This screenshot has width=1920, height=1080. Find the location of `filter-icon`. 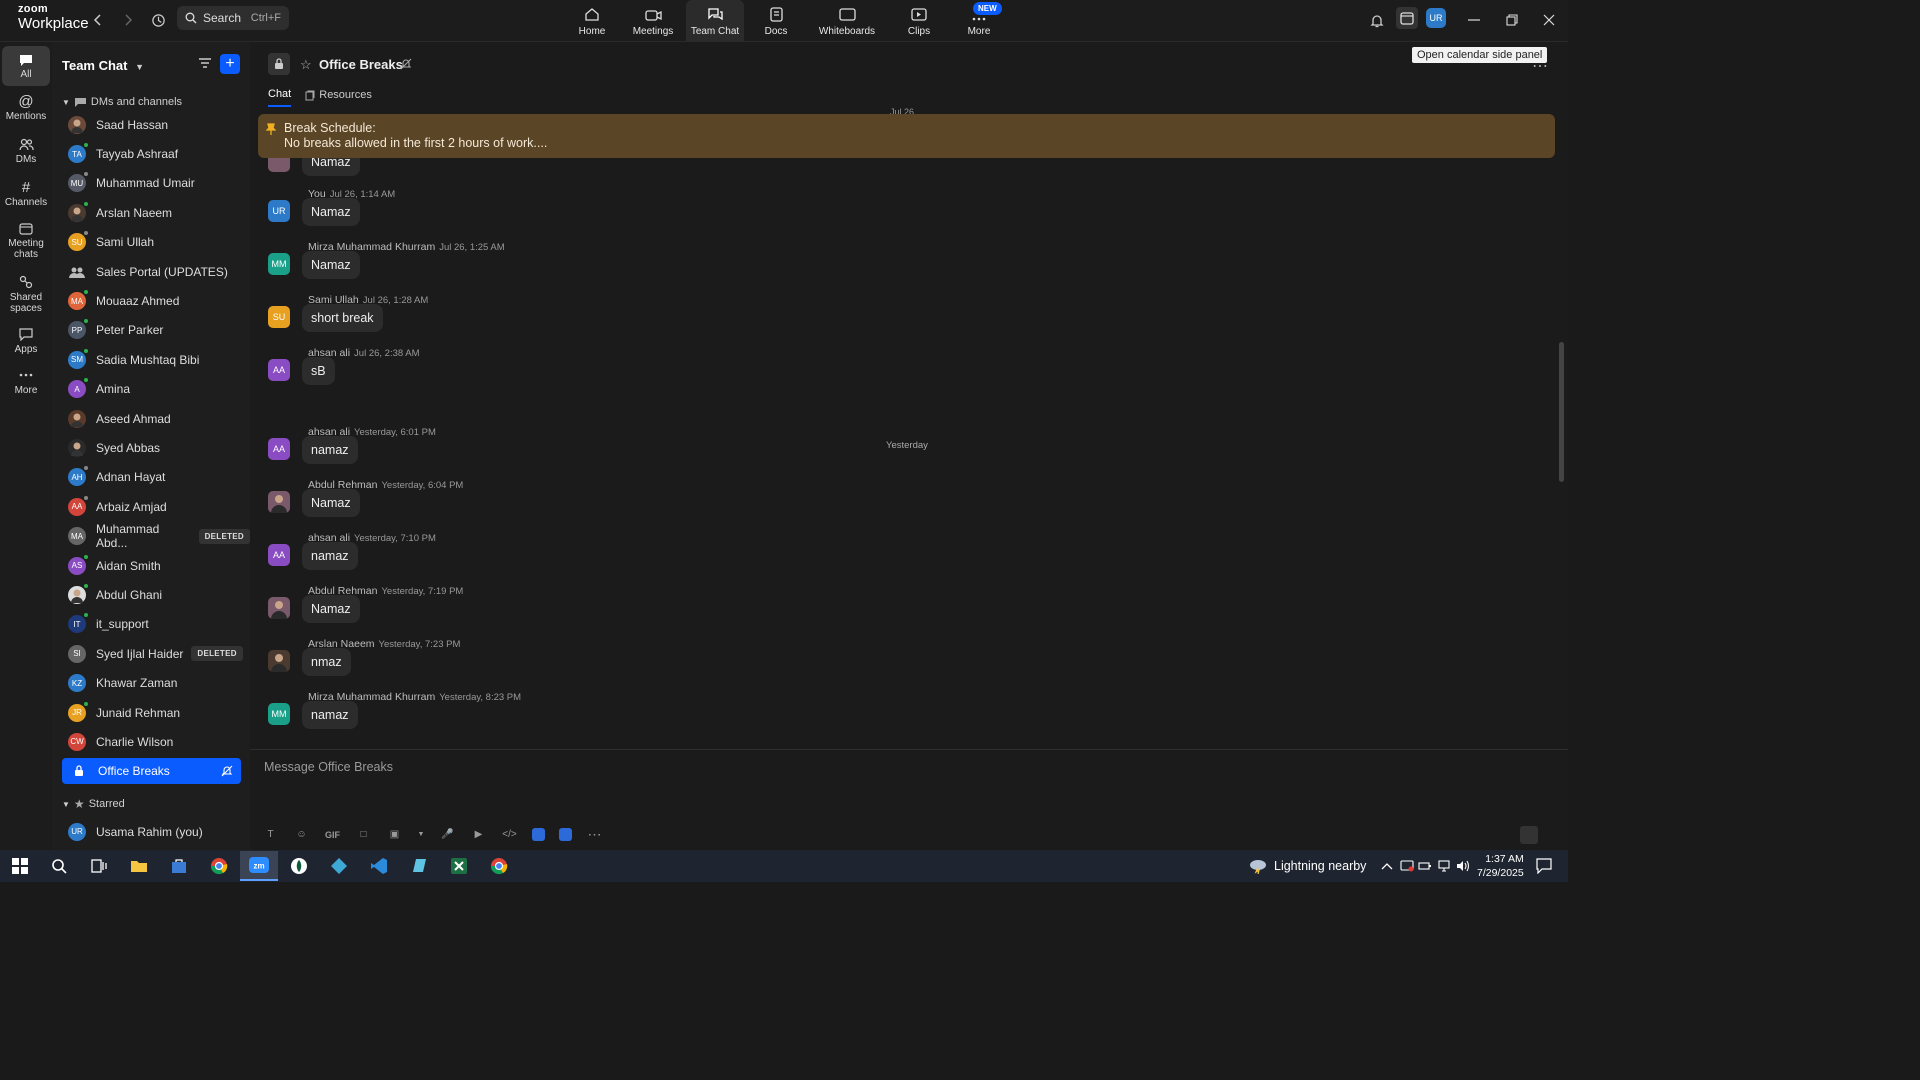

filter-icon is located at coordinates (205, 65).